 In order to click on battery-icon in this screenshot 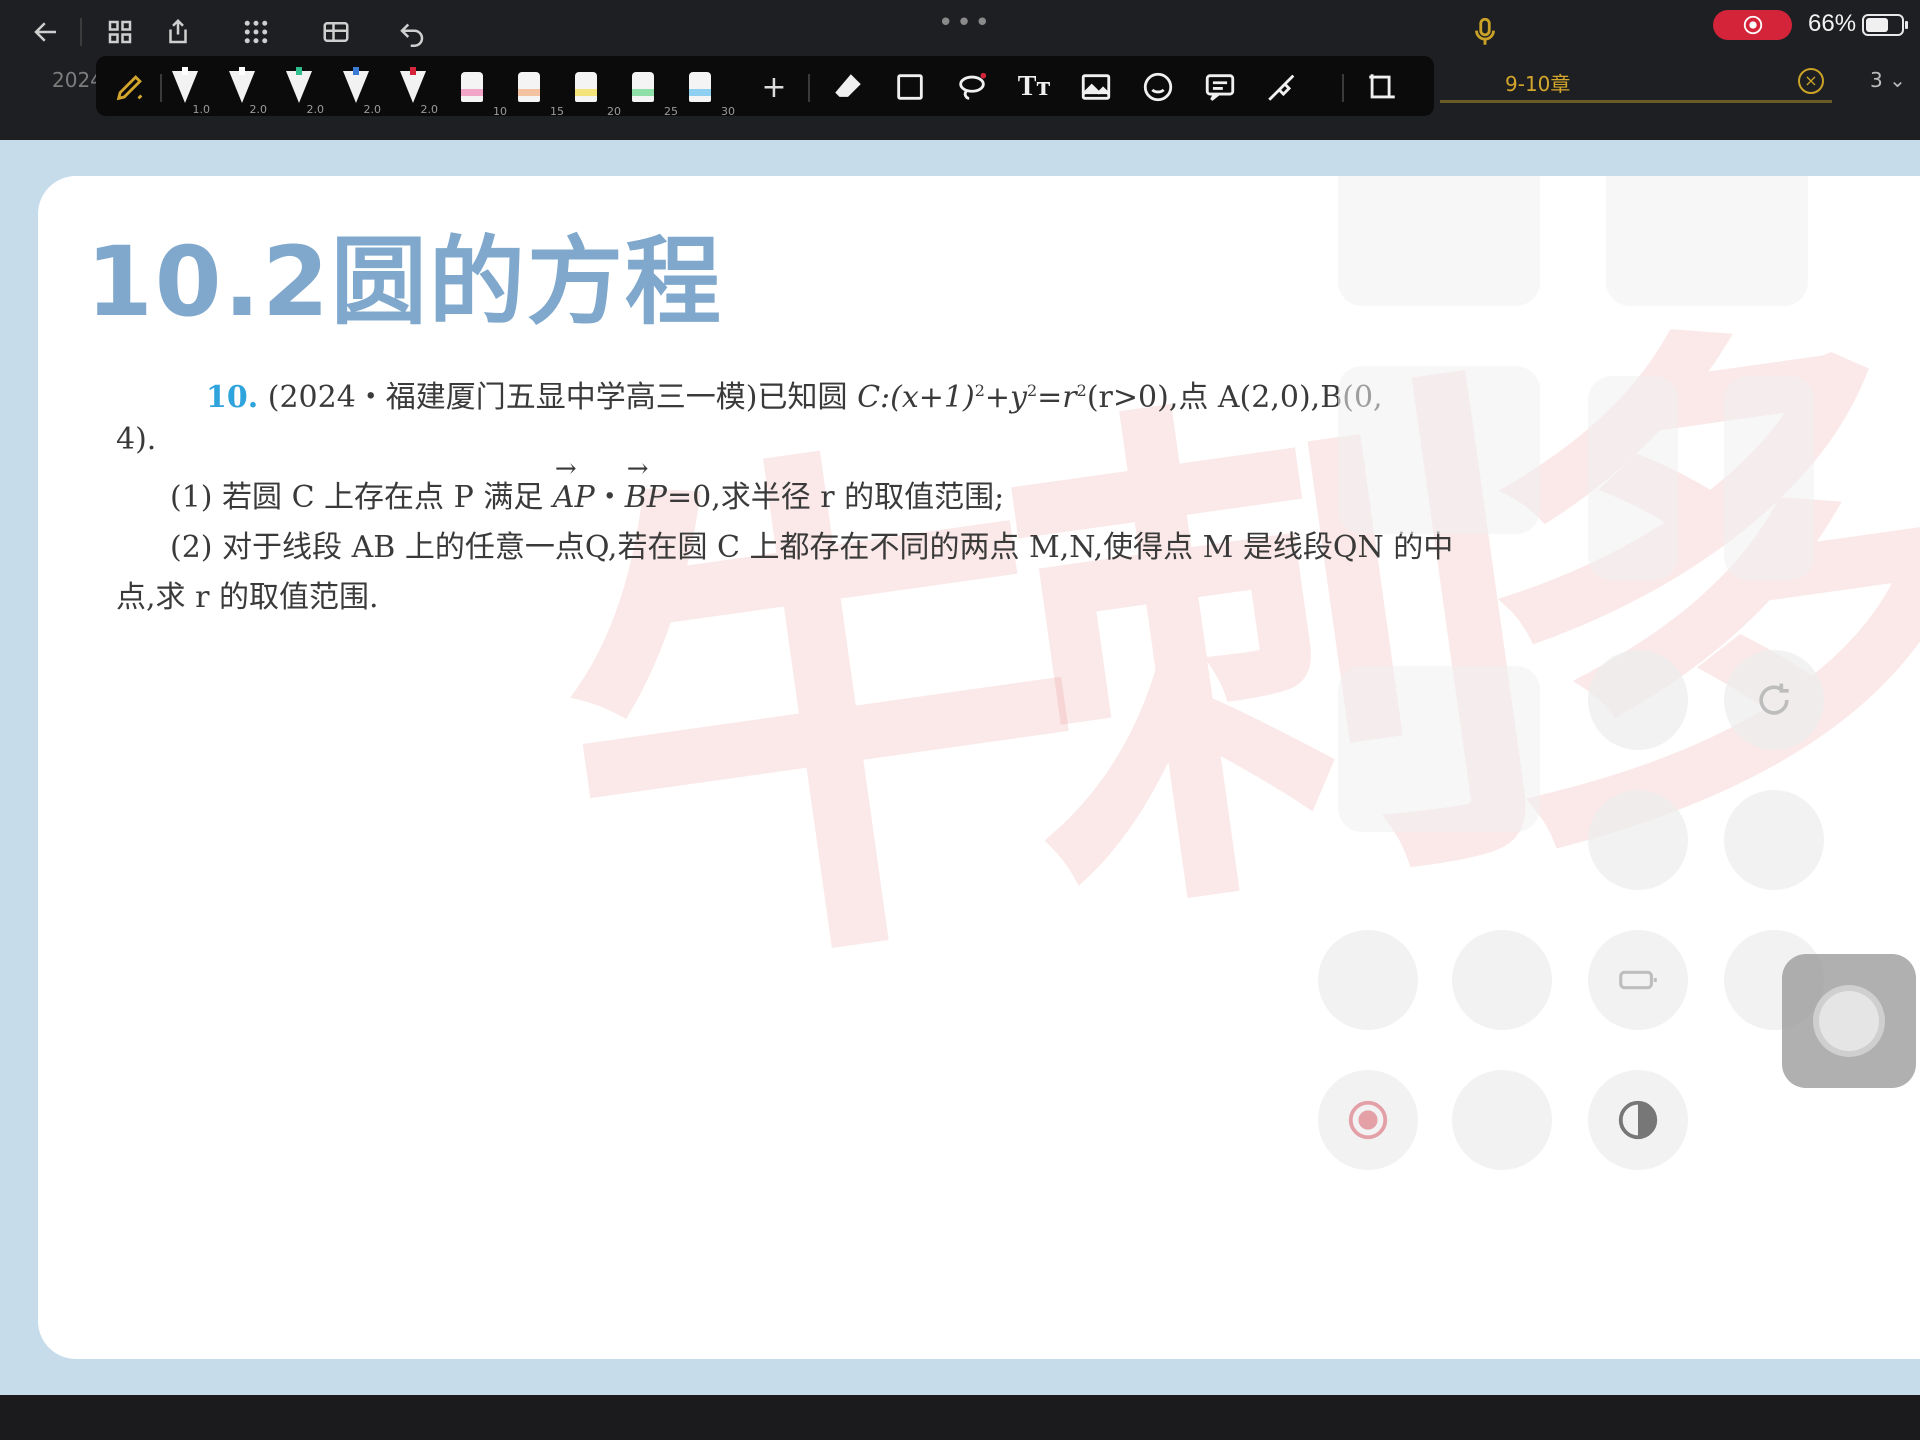, I will do `click(1883, 25)`.